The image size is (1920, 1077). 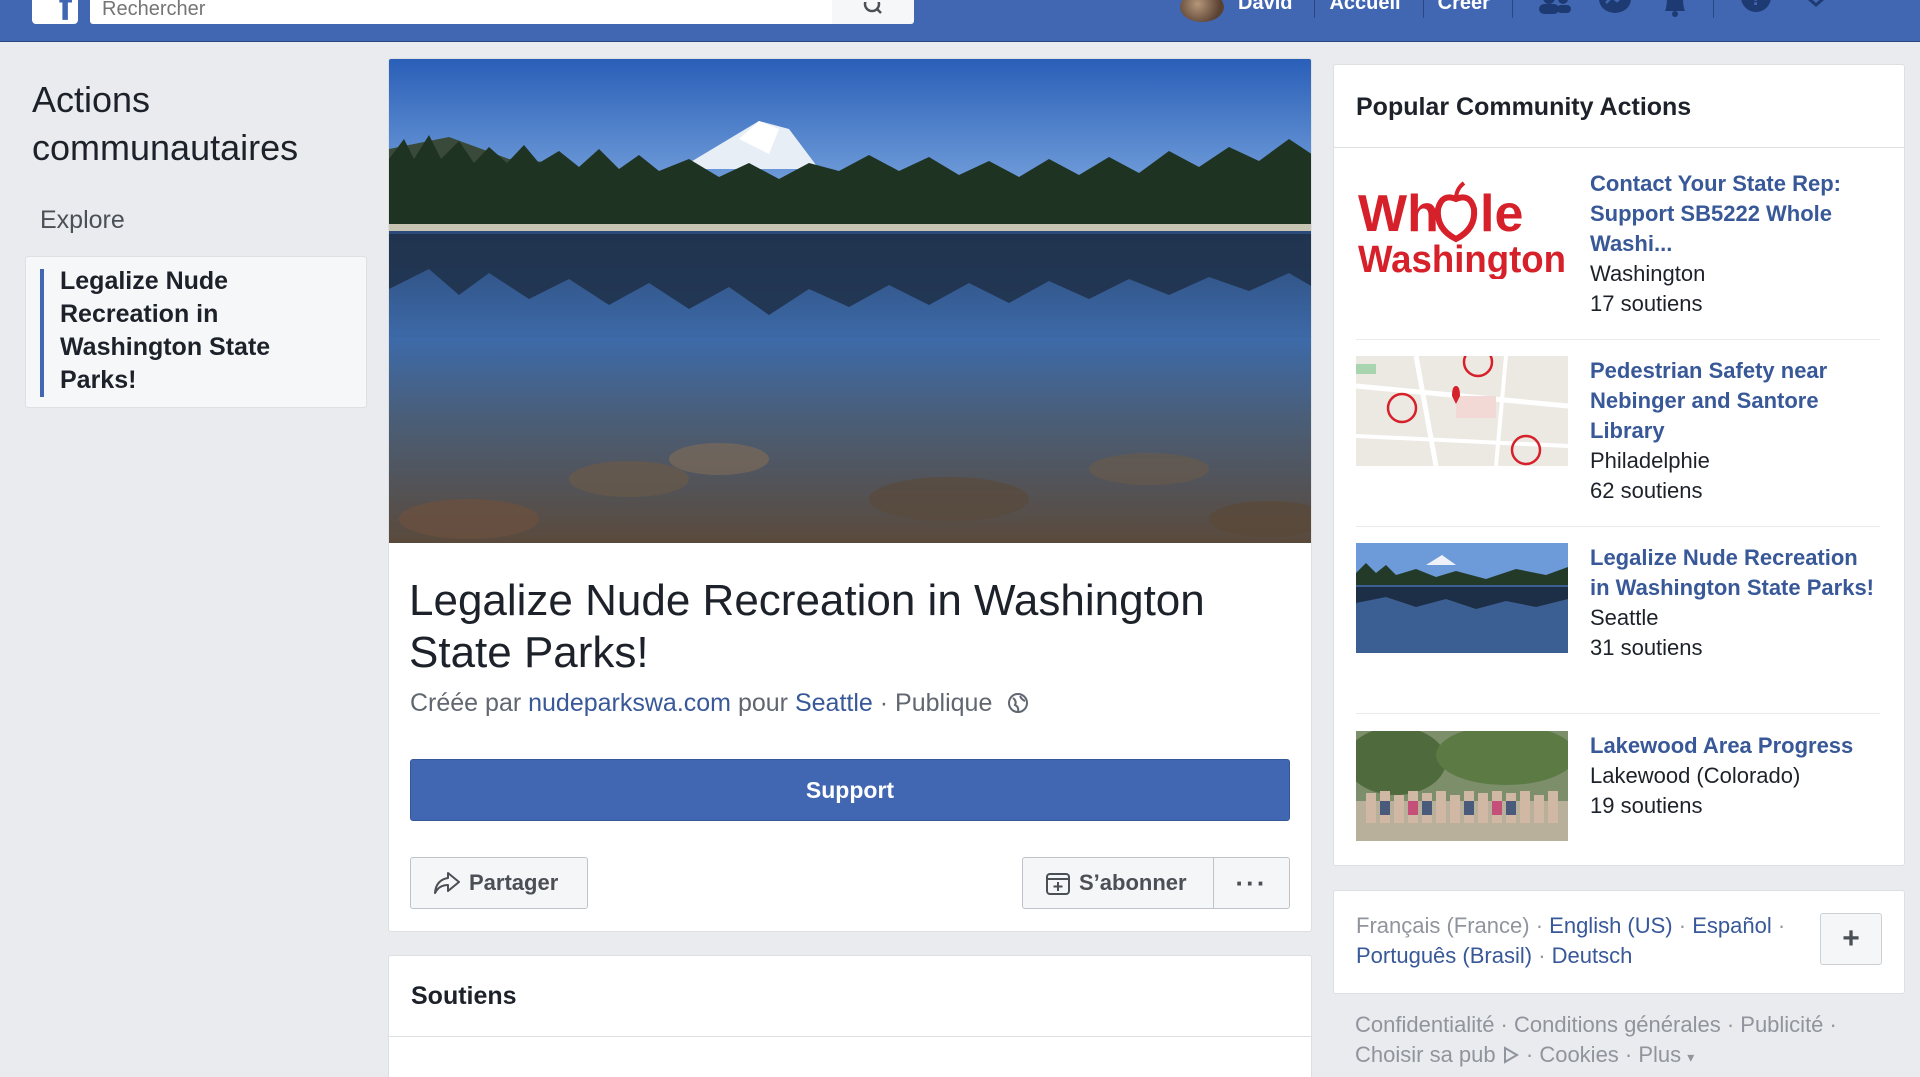 What do you see at coordinates (1202, 11) in the screenshot?
I see `user-avatar` at bounding box center [1202, 11].